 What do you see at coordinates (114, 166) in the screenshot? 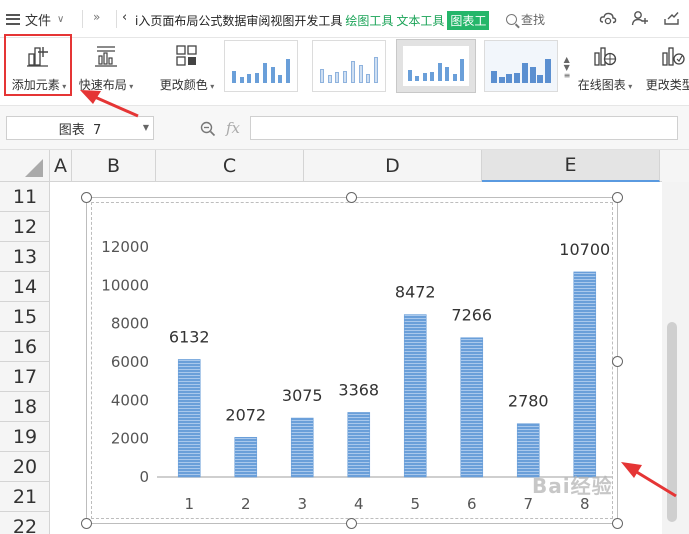
I see `column-header-b: B` at bounding box center [114, 166].